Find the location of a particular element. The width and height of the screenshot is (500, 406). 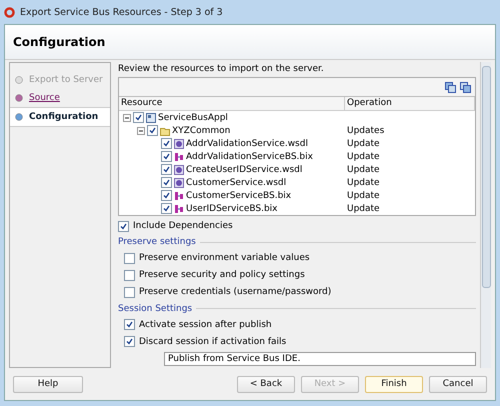

folder-icon is located at coordinates (165, 131).